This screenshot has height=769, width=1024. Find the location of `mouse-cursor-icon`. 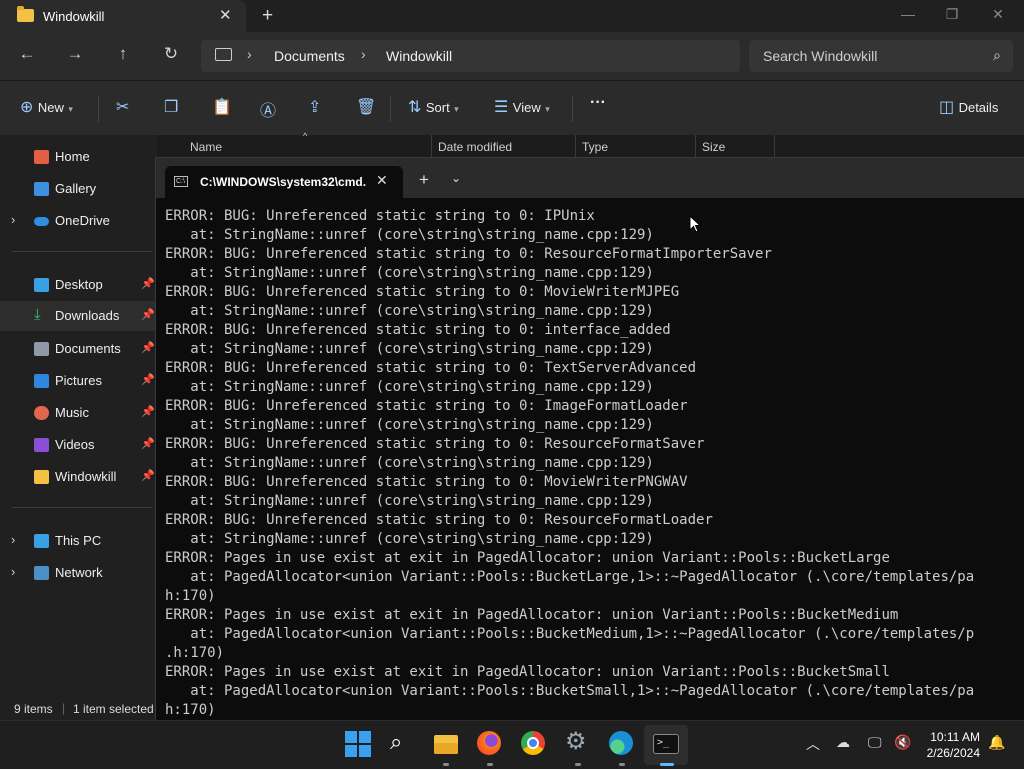

mouse-cursor-icon is located at coordinates (695, 224).